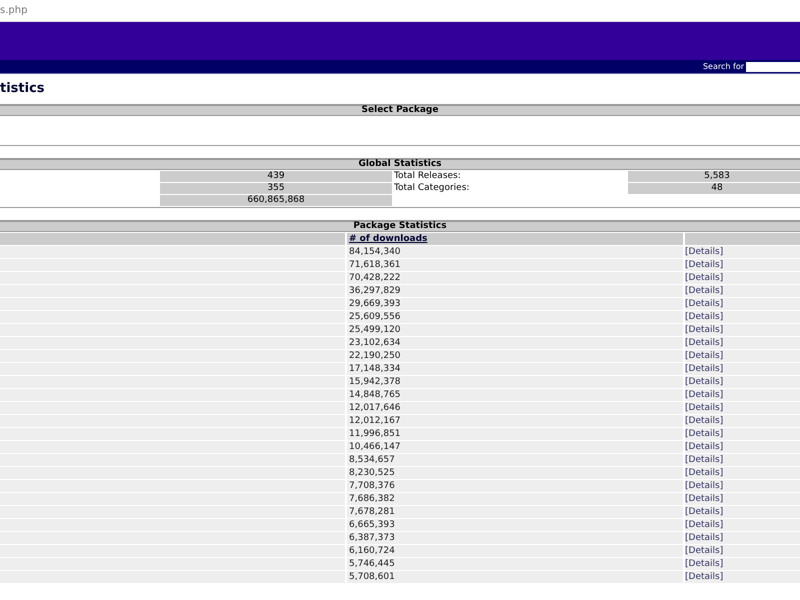 Image resolution: width=800 pixels, height=600 pixels. What do you see at coordinates (276, 176) in the screenshot?
I see `stat-value: 439` at bounding box center [276, 176].